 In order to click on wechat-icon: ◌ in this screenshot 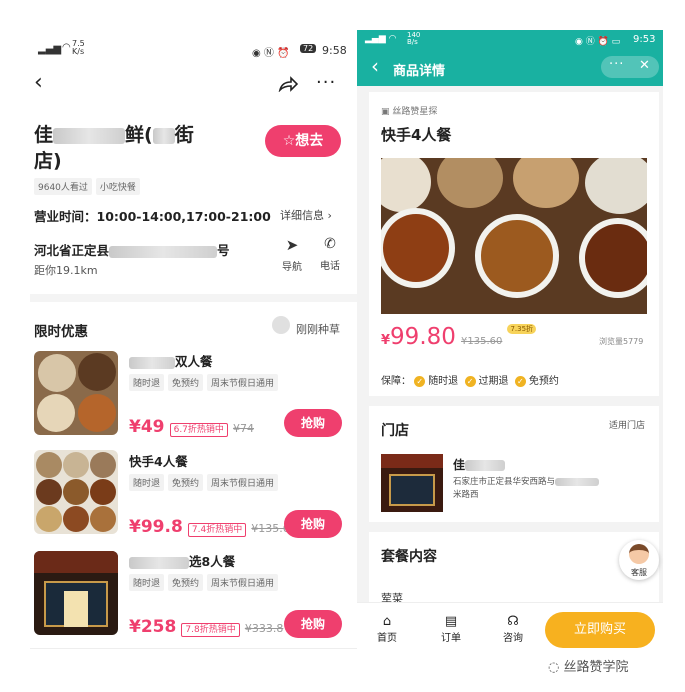, I will do `click(554, 667)`.